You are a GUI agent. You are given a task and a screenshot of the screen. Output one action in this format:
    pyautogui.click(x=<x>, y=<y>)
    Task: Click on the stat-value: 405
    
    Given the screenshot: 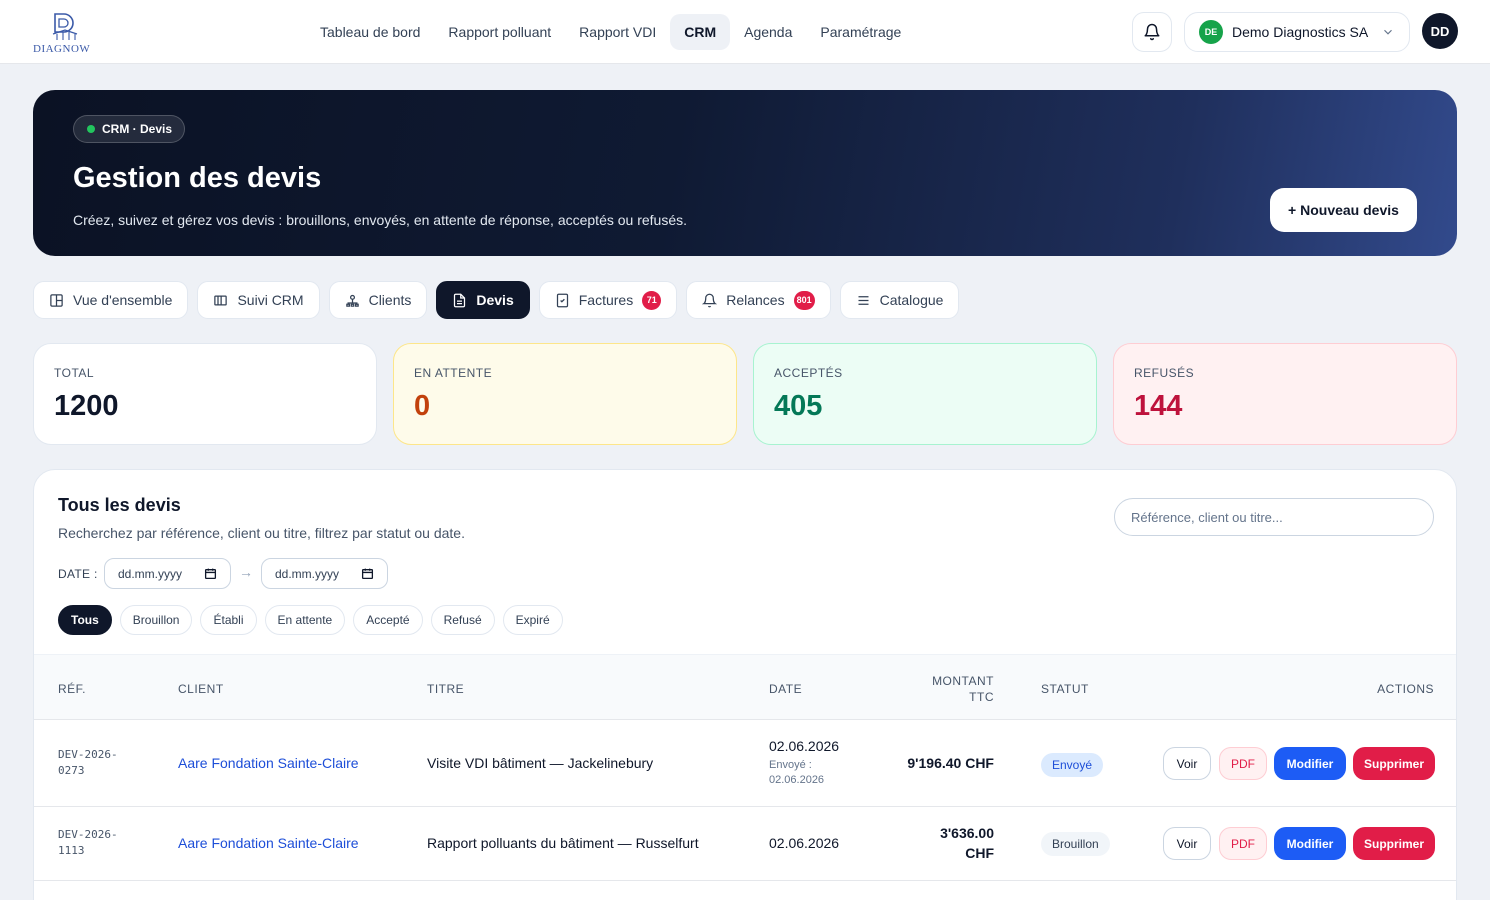 What is the action you would take?
    pyautogui.click(x=798, y=406)
    